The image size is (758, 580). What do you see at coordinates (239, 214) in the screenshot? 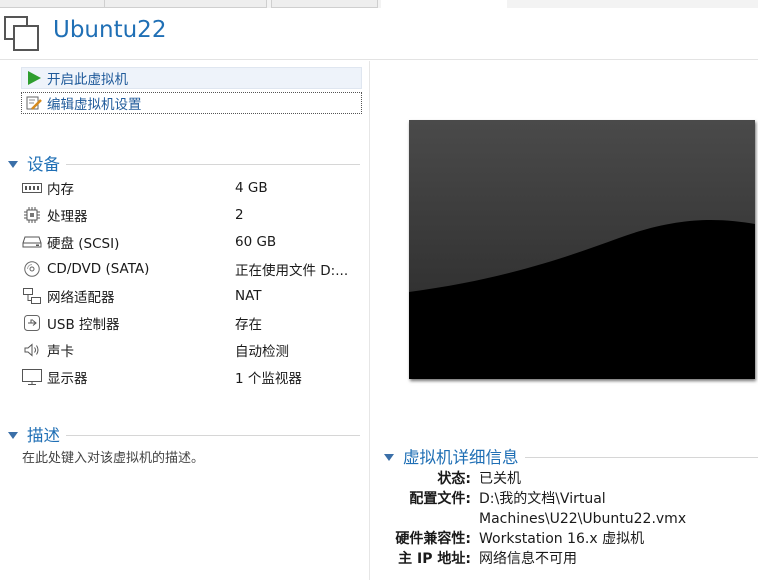
I see `device-value: 2` at bounding box center [239, 214].